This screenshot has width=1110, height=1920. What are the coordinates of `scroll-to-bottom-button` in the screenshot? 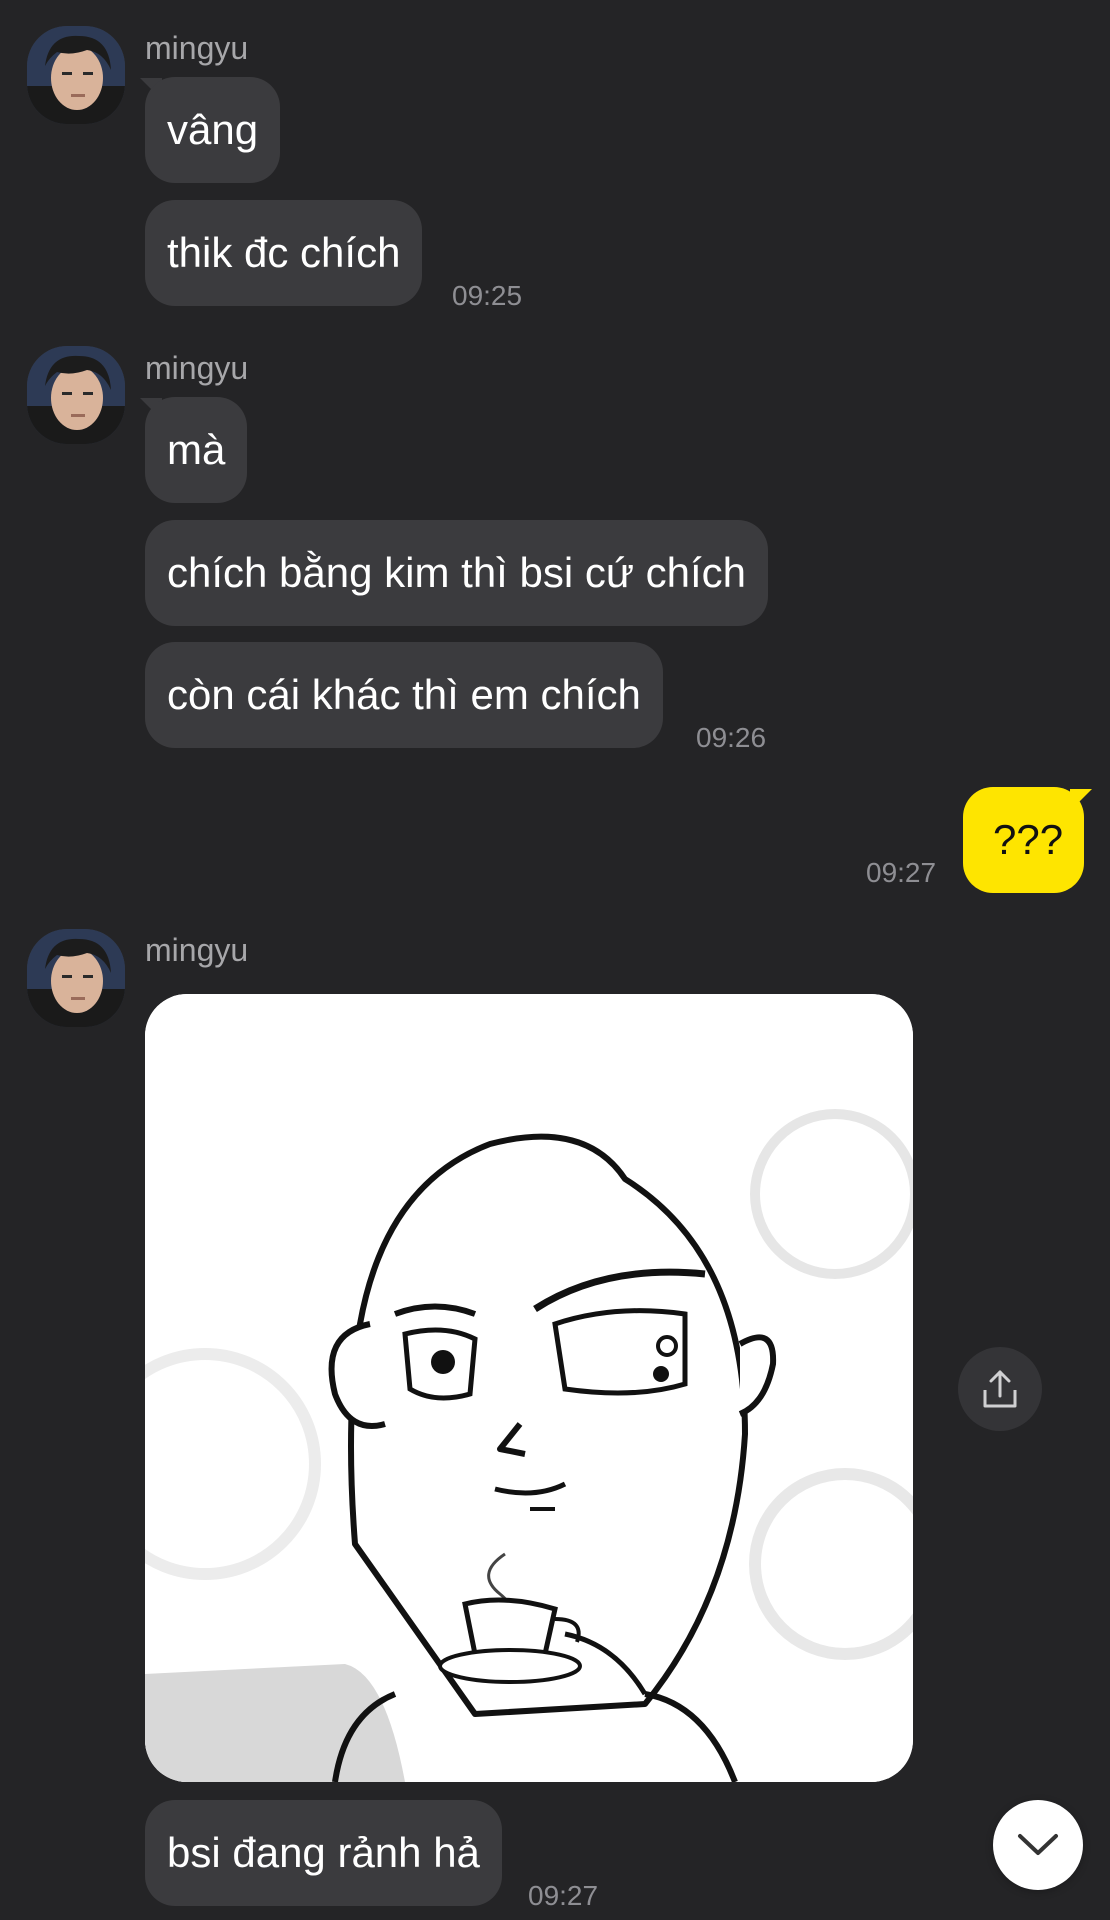 It's located at (1038, 1845).